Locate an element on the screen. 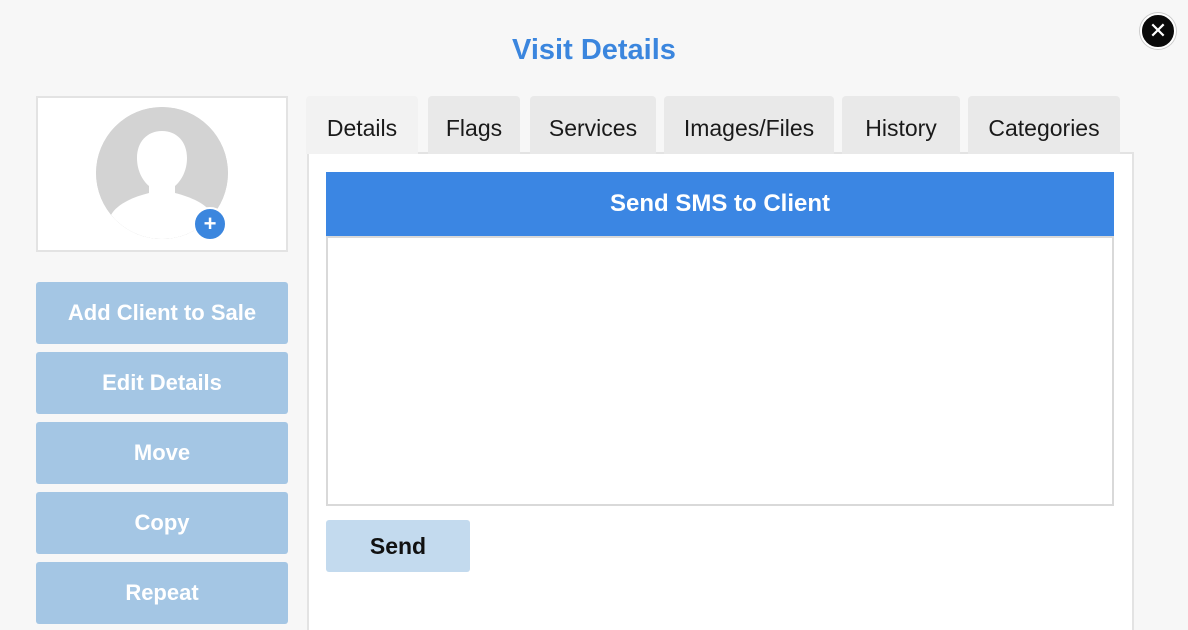 The height and width of the screenshot is (630, 1188). tab-services: Services is located at coordinates (593, 125).